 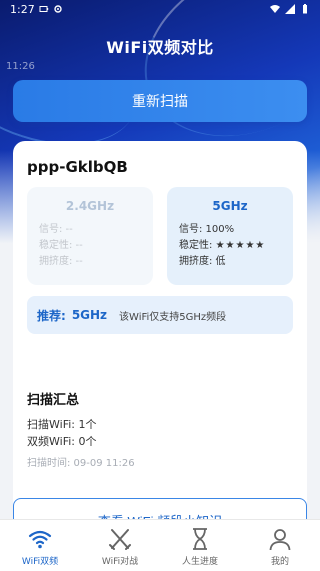 What do you see at coordinates (61, 261) in the screenshot?
I see `band-congestion: 拥挤度: --` at bounding box center [61, 261].